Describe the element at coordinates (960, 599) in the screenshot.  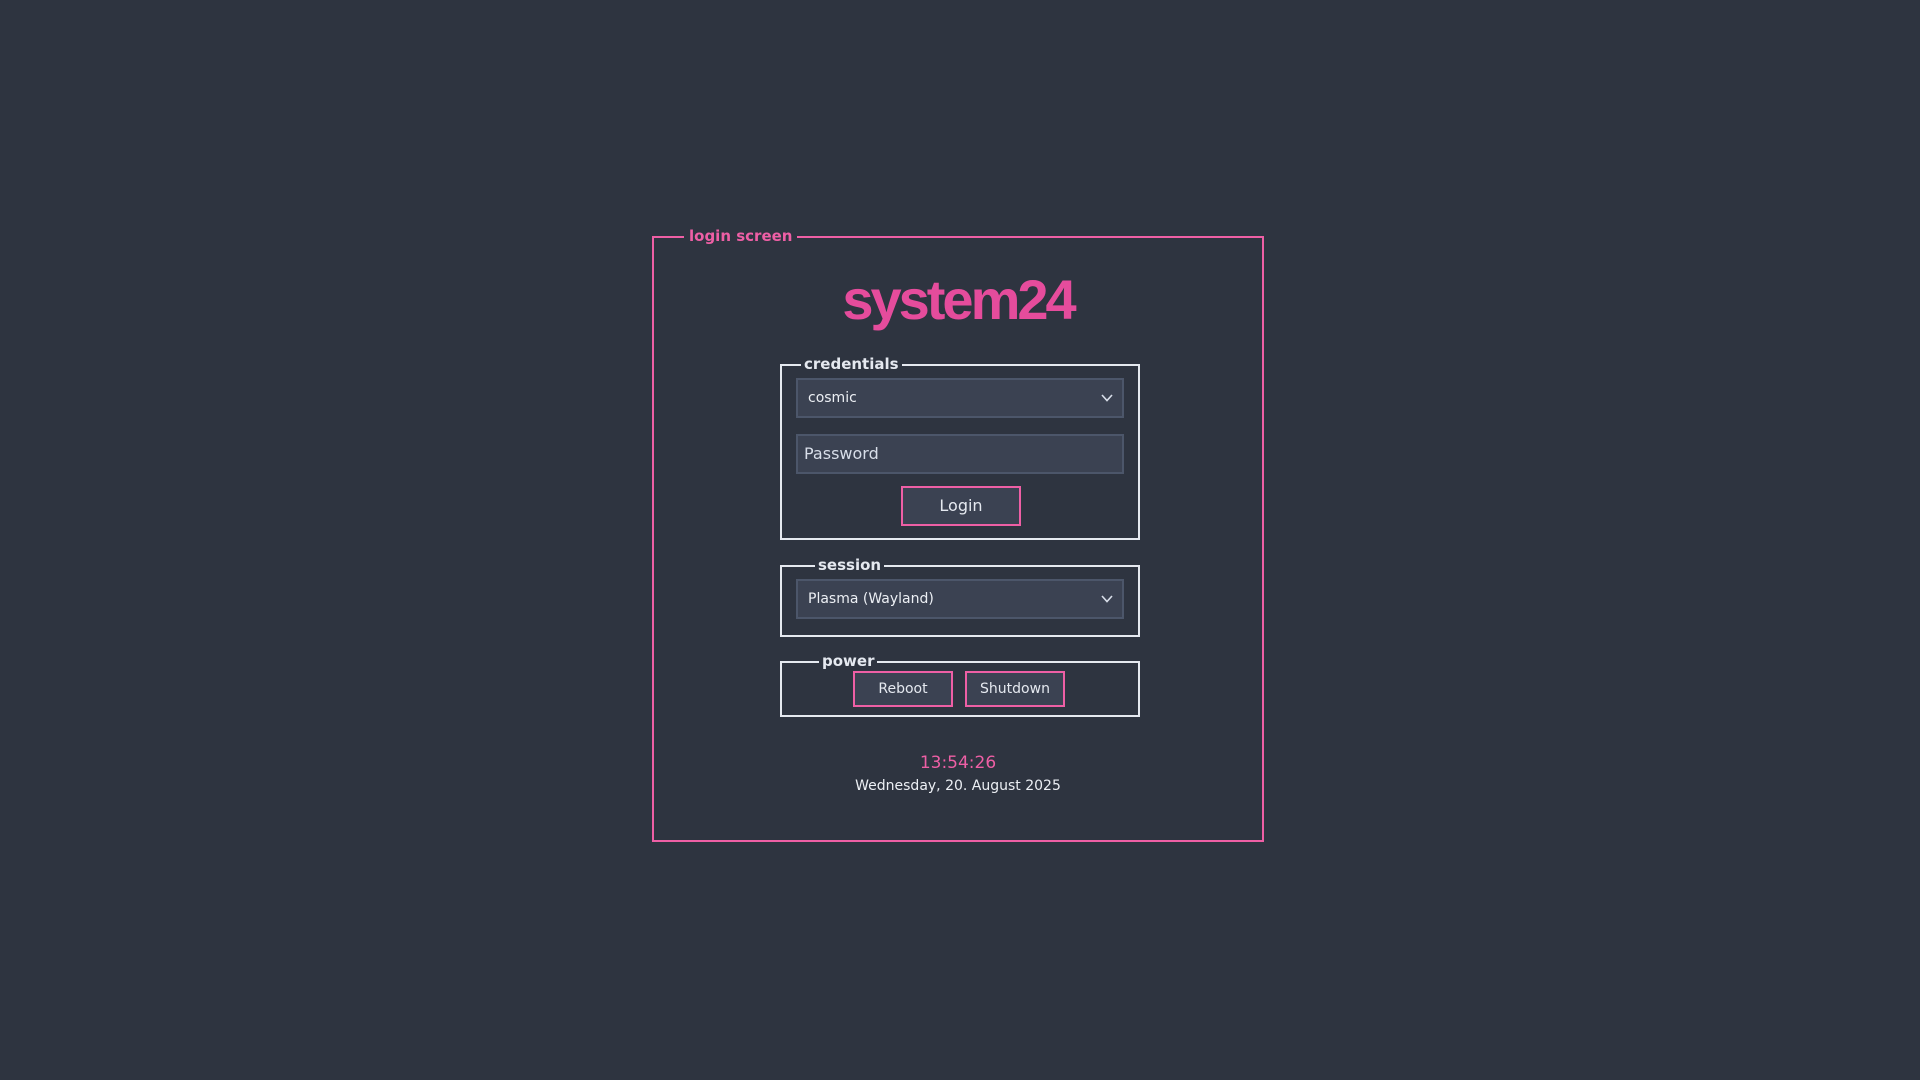
I see `session-select: Plasma (Wayland)` at that location.